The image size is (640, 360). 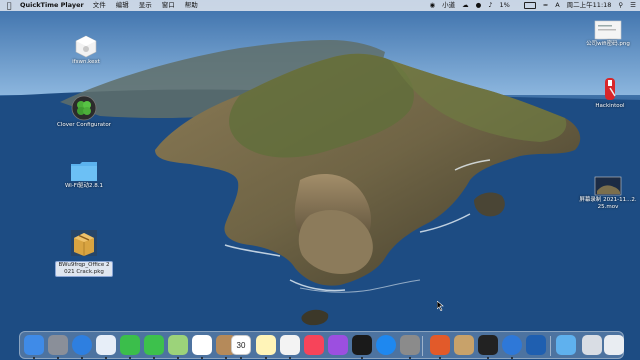 What do you see at coordinates (512, 345) in the screenshot?
I see `quicktime-icon` at bounding box center [512, 345].